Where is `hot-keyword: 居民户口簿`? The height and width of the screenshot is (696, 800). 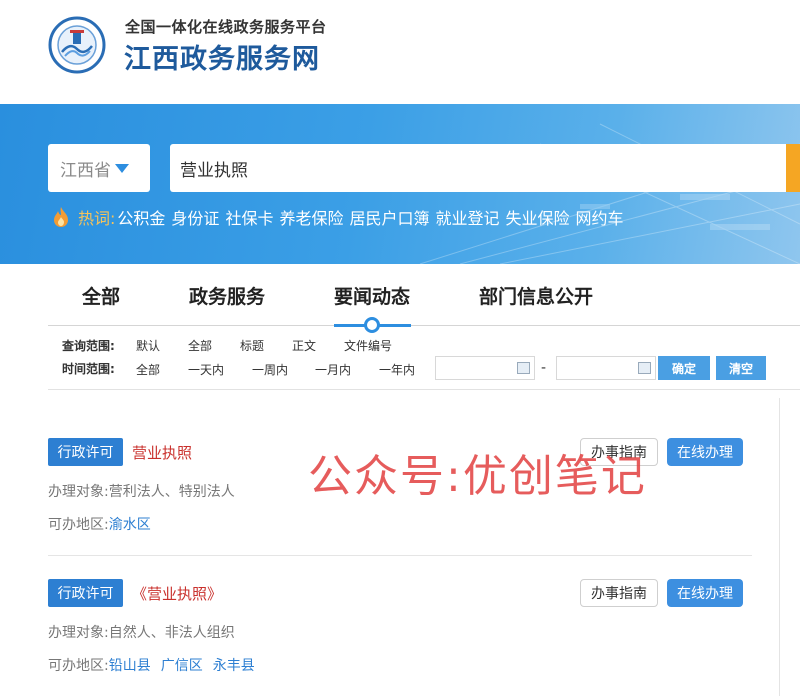 hot-keyword: 居民户口簿 is located at coordinates (389, 217).